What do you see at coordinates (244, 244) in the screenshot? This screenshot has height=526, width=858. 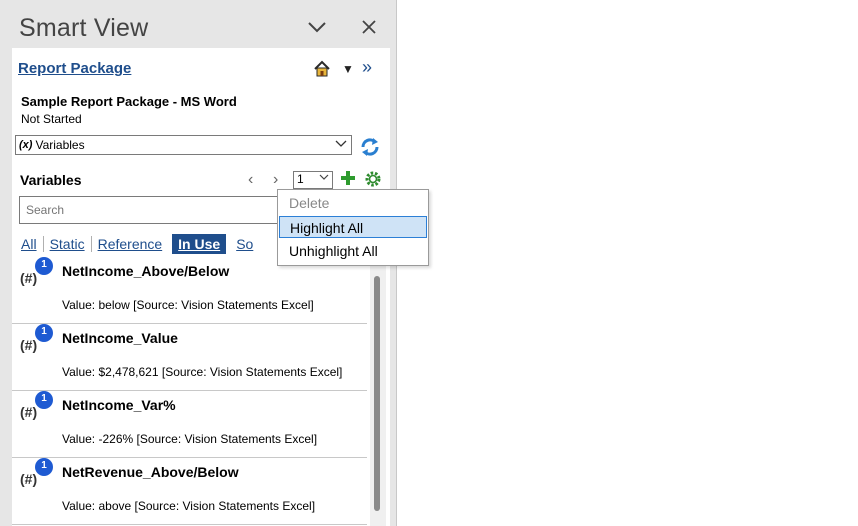 I see `filter-source: So` at bounding box center [244, 244].